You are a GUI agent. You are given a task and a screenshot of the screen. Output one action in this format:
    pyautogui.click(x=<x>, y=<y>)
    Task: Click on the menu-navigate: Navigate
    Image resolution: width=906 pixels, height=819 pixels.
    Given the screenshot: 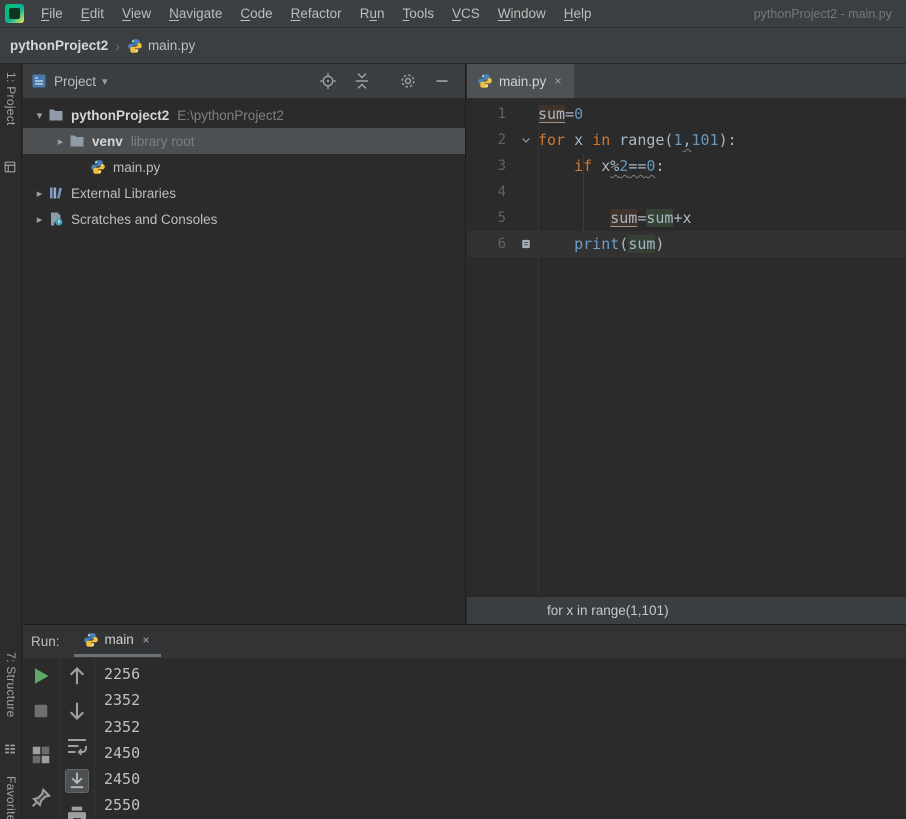 What is the action you would take?
    pyautogui.click(x=195, y=13)
    